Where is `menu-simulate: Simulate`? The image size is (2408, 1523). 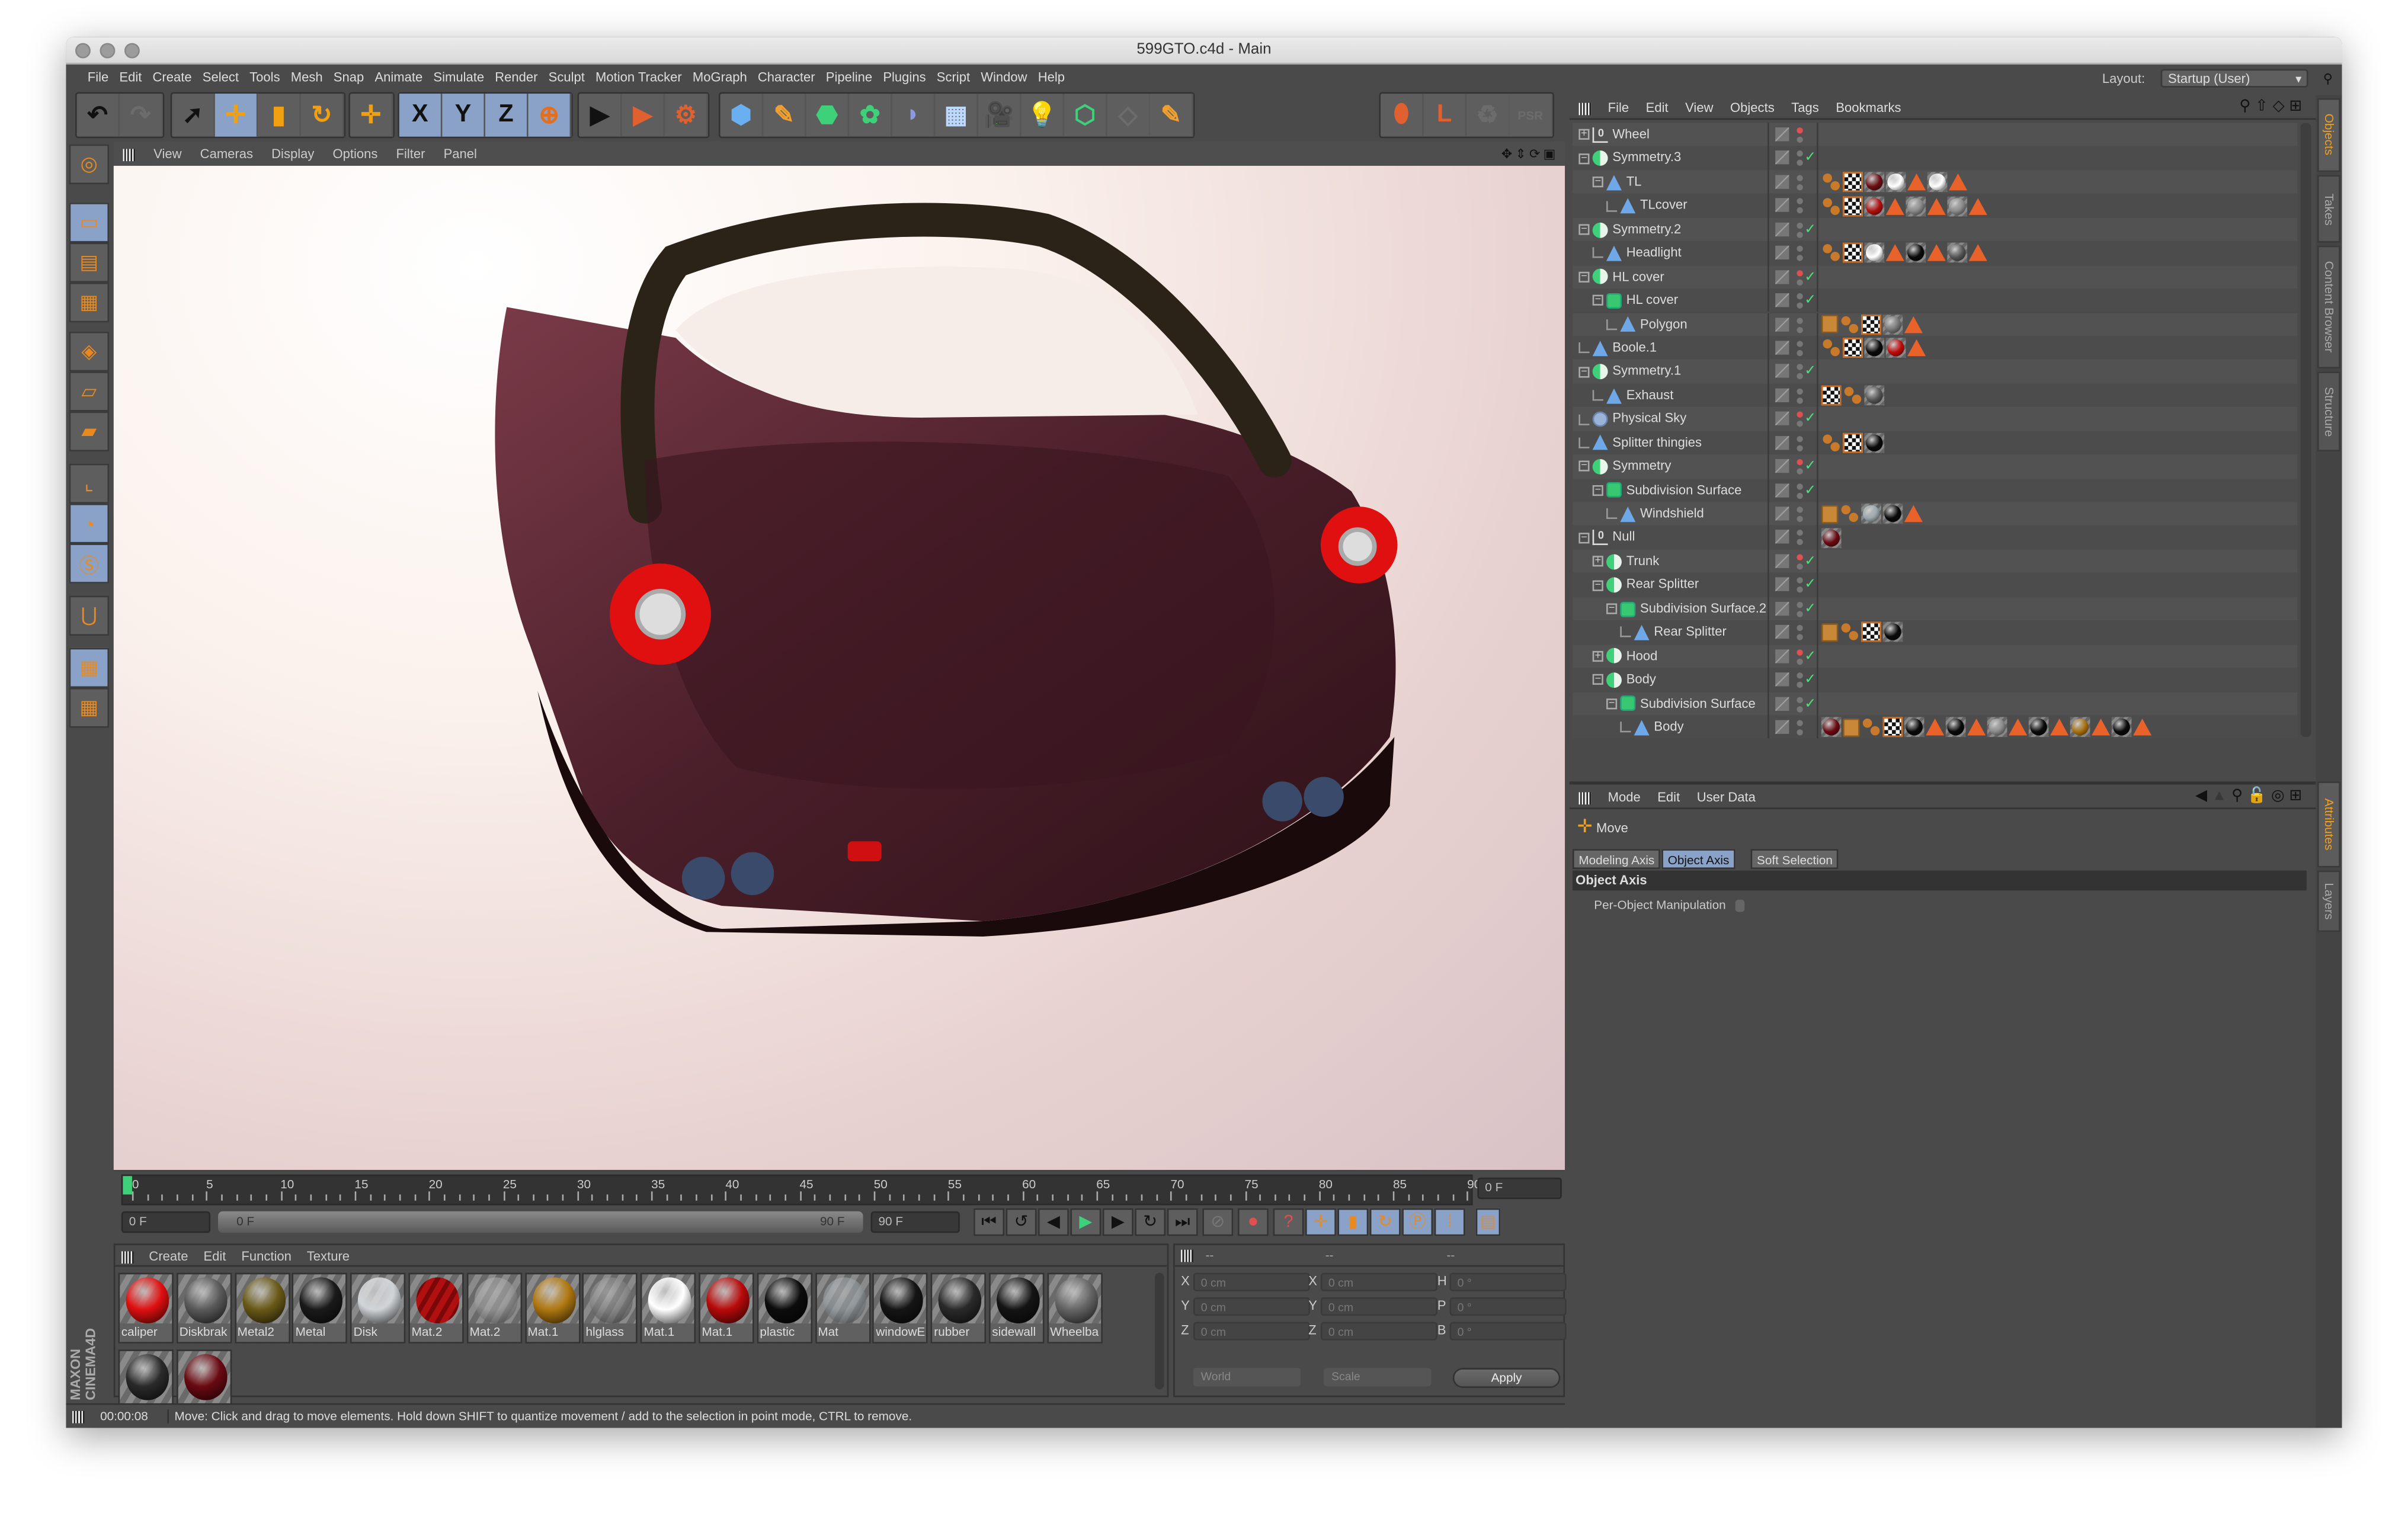 menu-simulate: Simulate is located at coordinates (458, 77).